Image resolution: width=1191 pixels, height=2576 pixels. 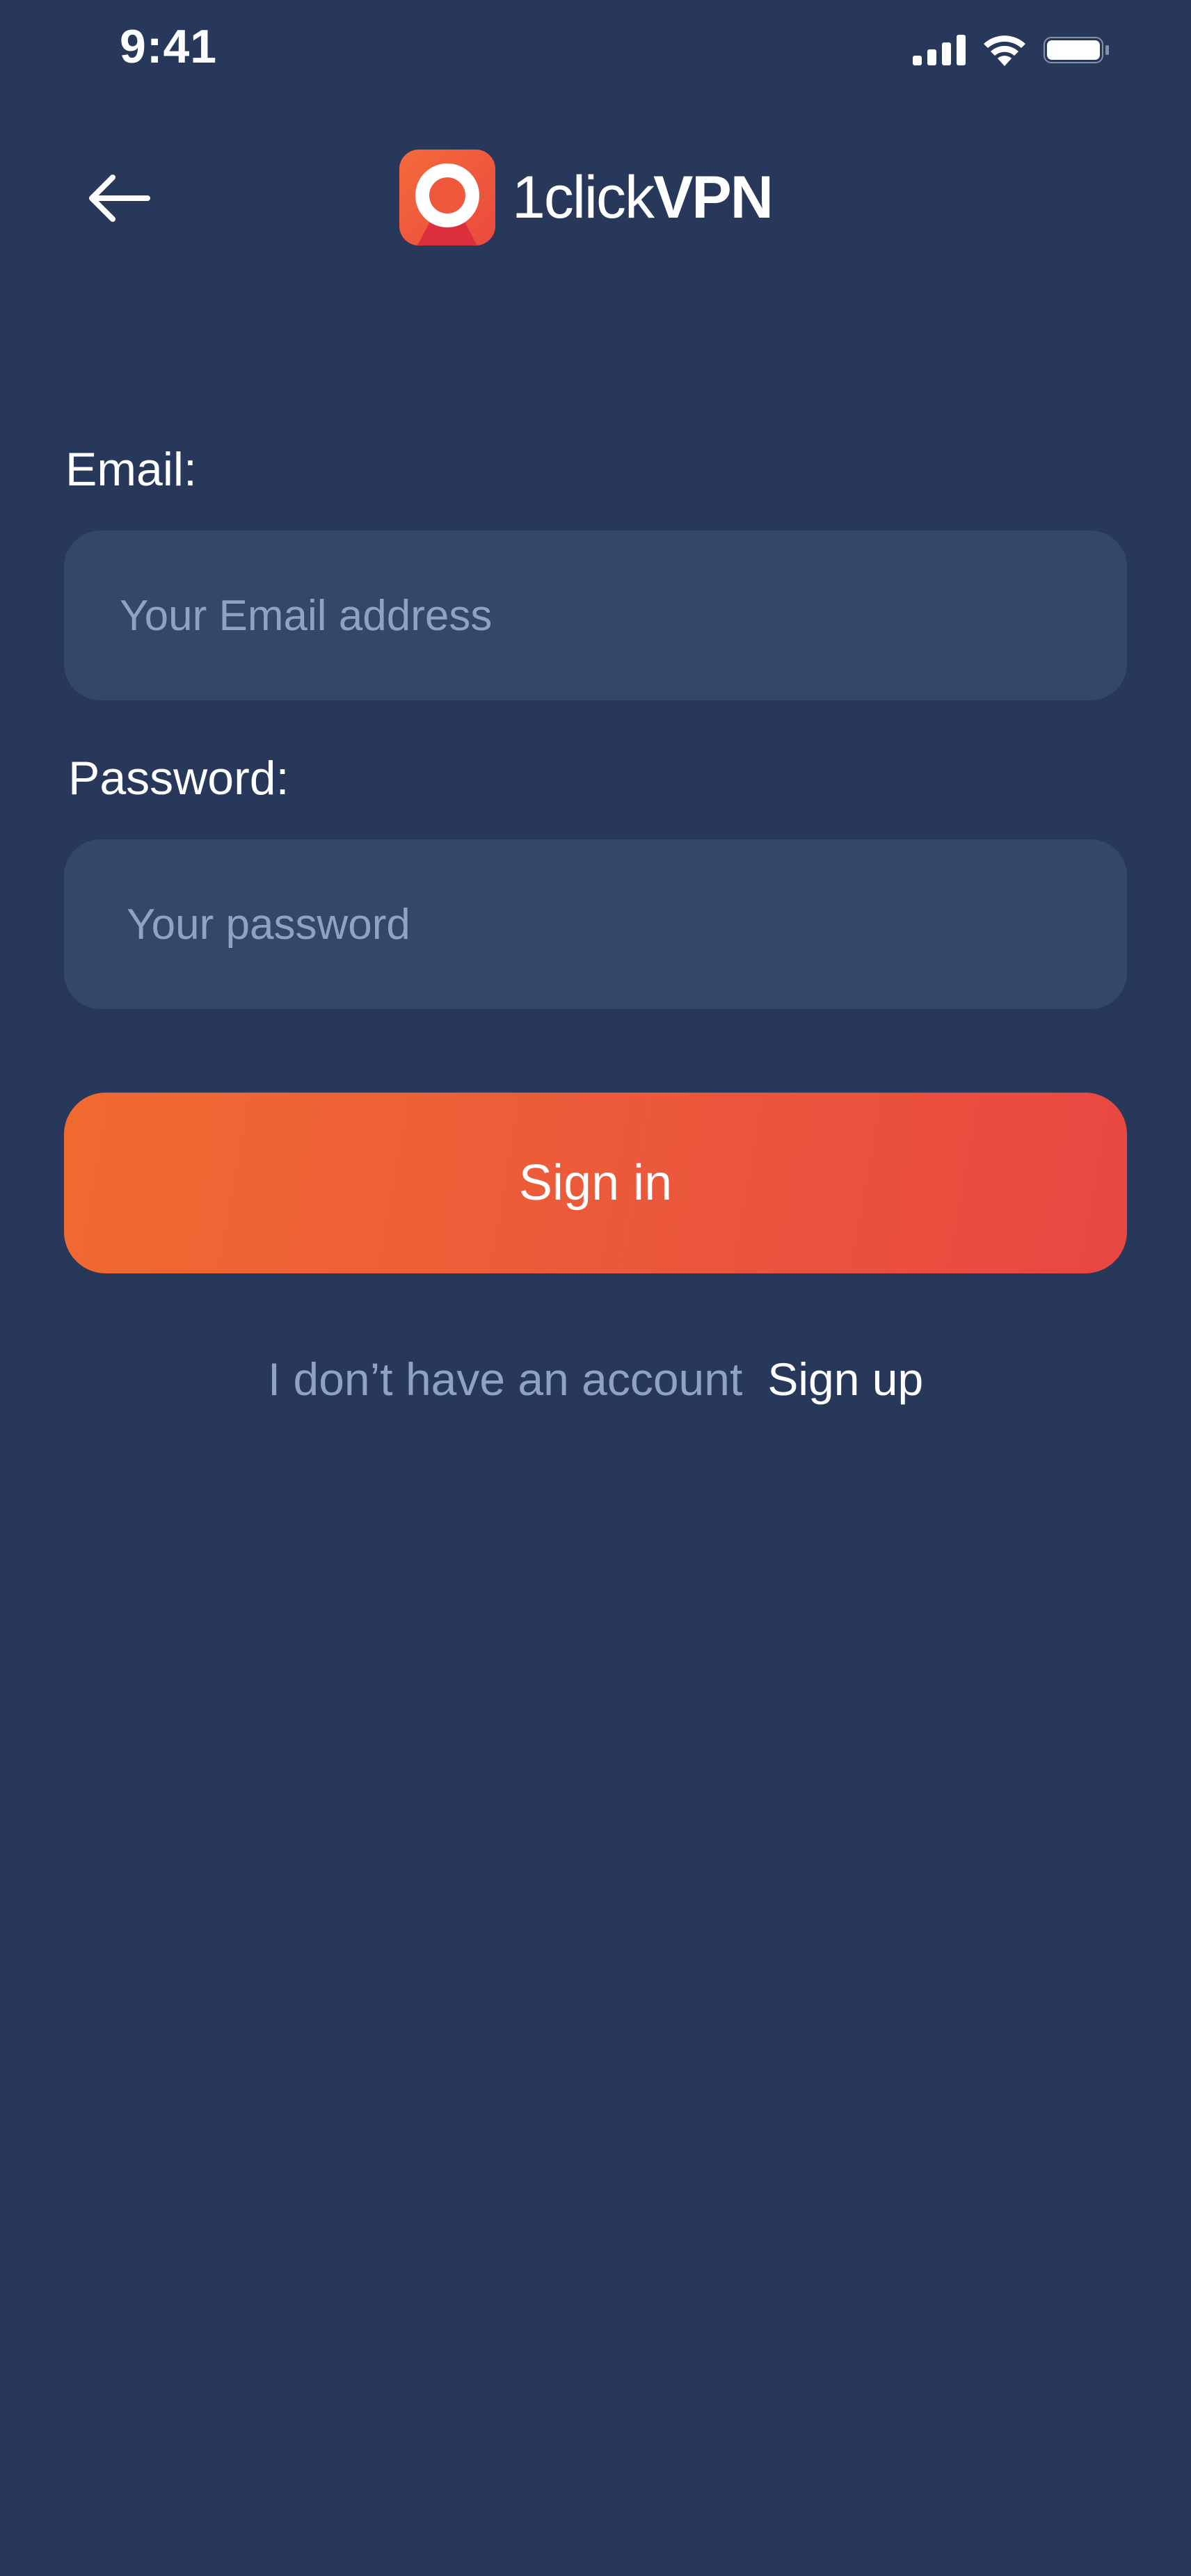 What do you see at coordinates (595, 1183) in the screenshot?
I see `sign-in-button: Sign in` at bounding box center [595, 1183].